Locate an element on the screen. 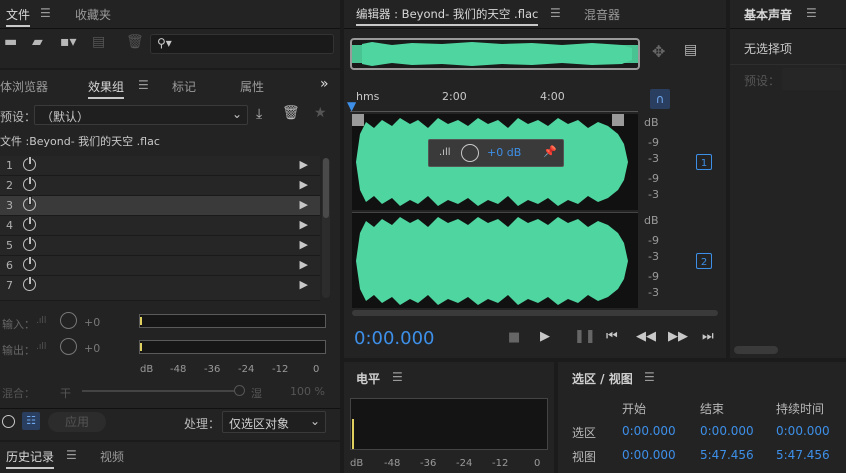 This screenshot has width=846, height=473. essential-scrollbar is located at coordinates (756, 350).